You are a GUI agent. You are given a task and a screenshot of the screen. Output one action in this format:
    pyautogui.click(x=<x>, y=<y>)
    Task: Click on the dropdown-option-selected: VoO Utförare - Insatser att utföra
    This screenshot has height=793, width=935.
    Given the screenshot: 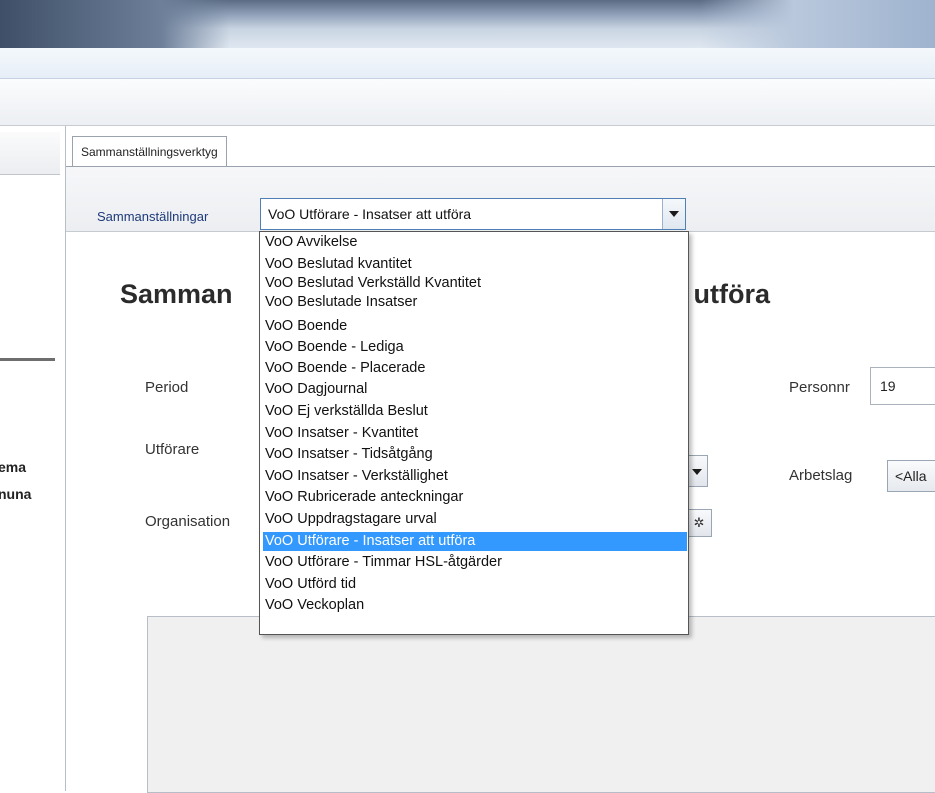 What is the action you would take?
    pyautogui.click(x=475, y=541)
    